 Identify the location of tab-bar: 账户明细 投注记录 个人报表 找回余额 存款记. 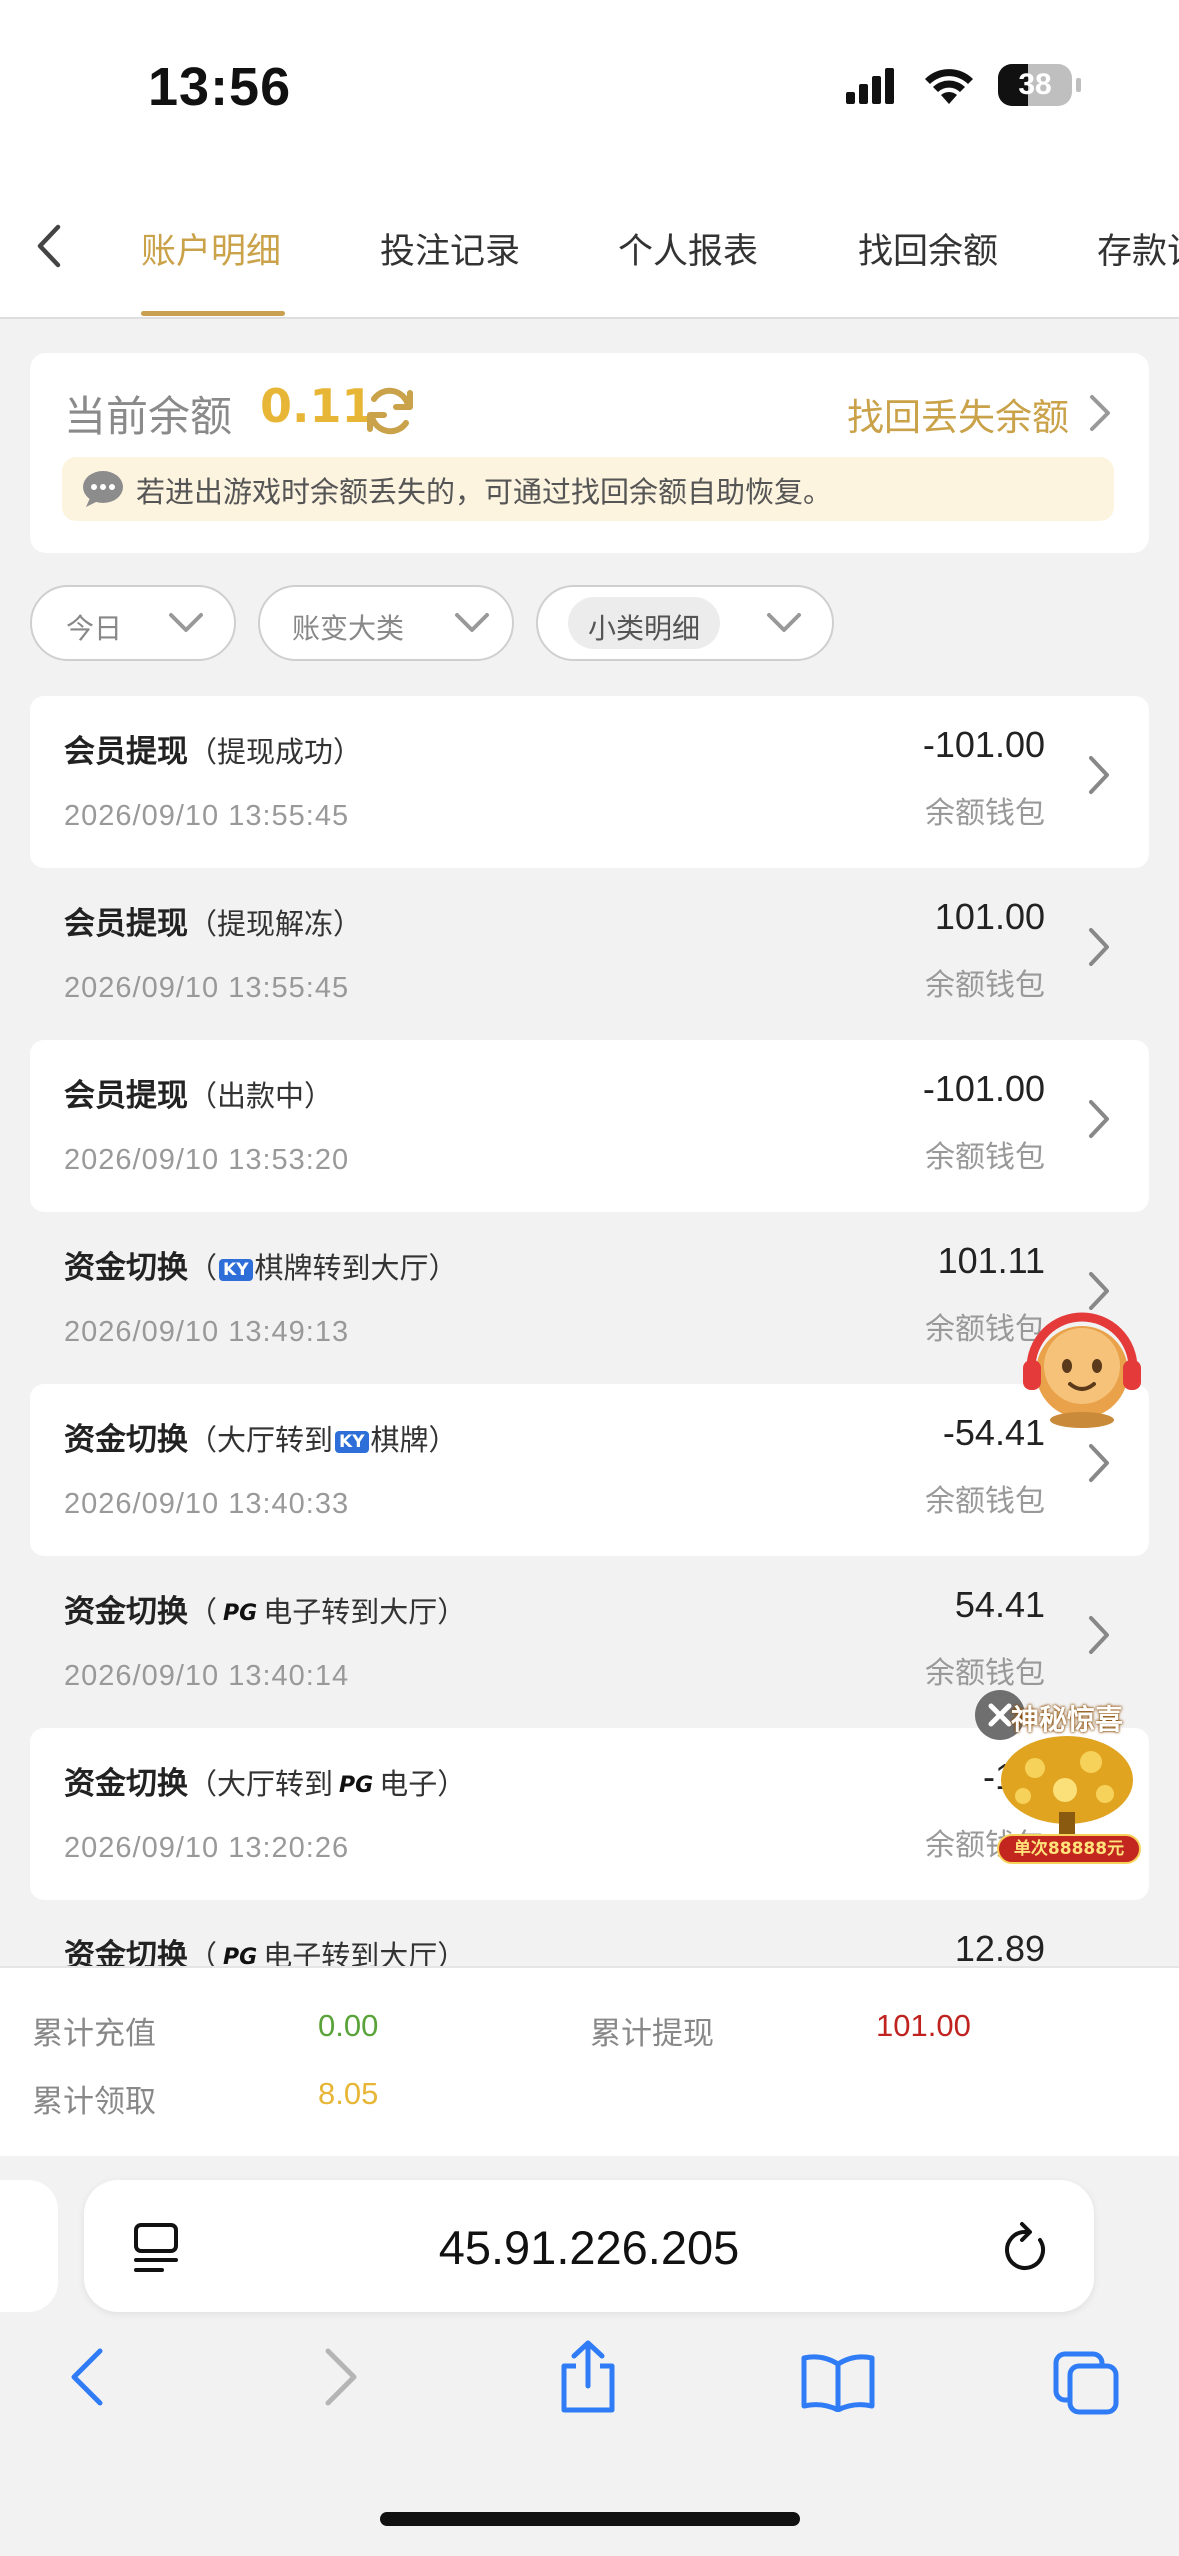
(589, 247).